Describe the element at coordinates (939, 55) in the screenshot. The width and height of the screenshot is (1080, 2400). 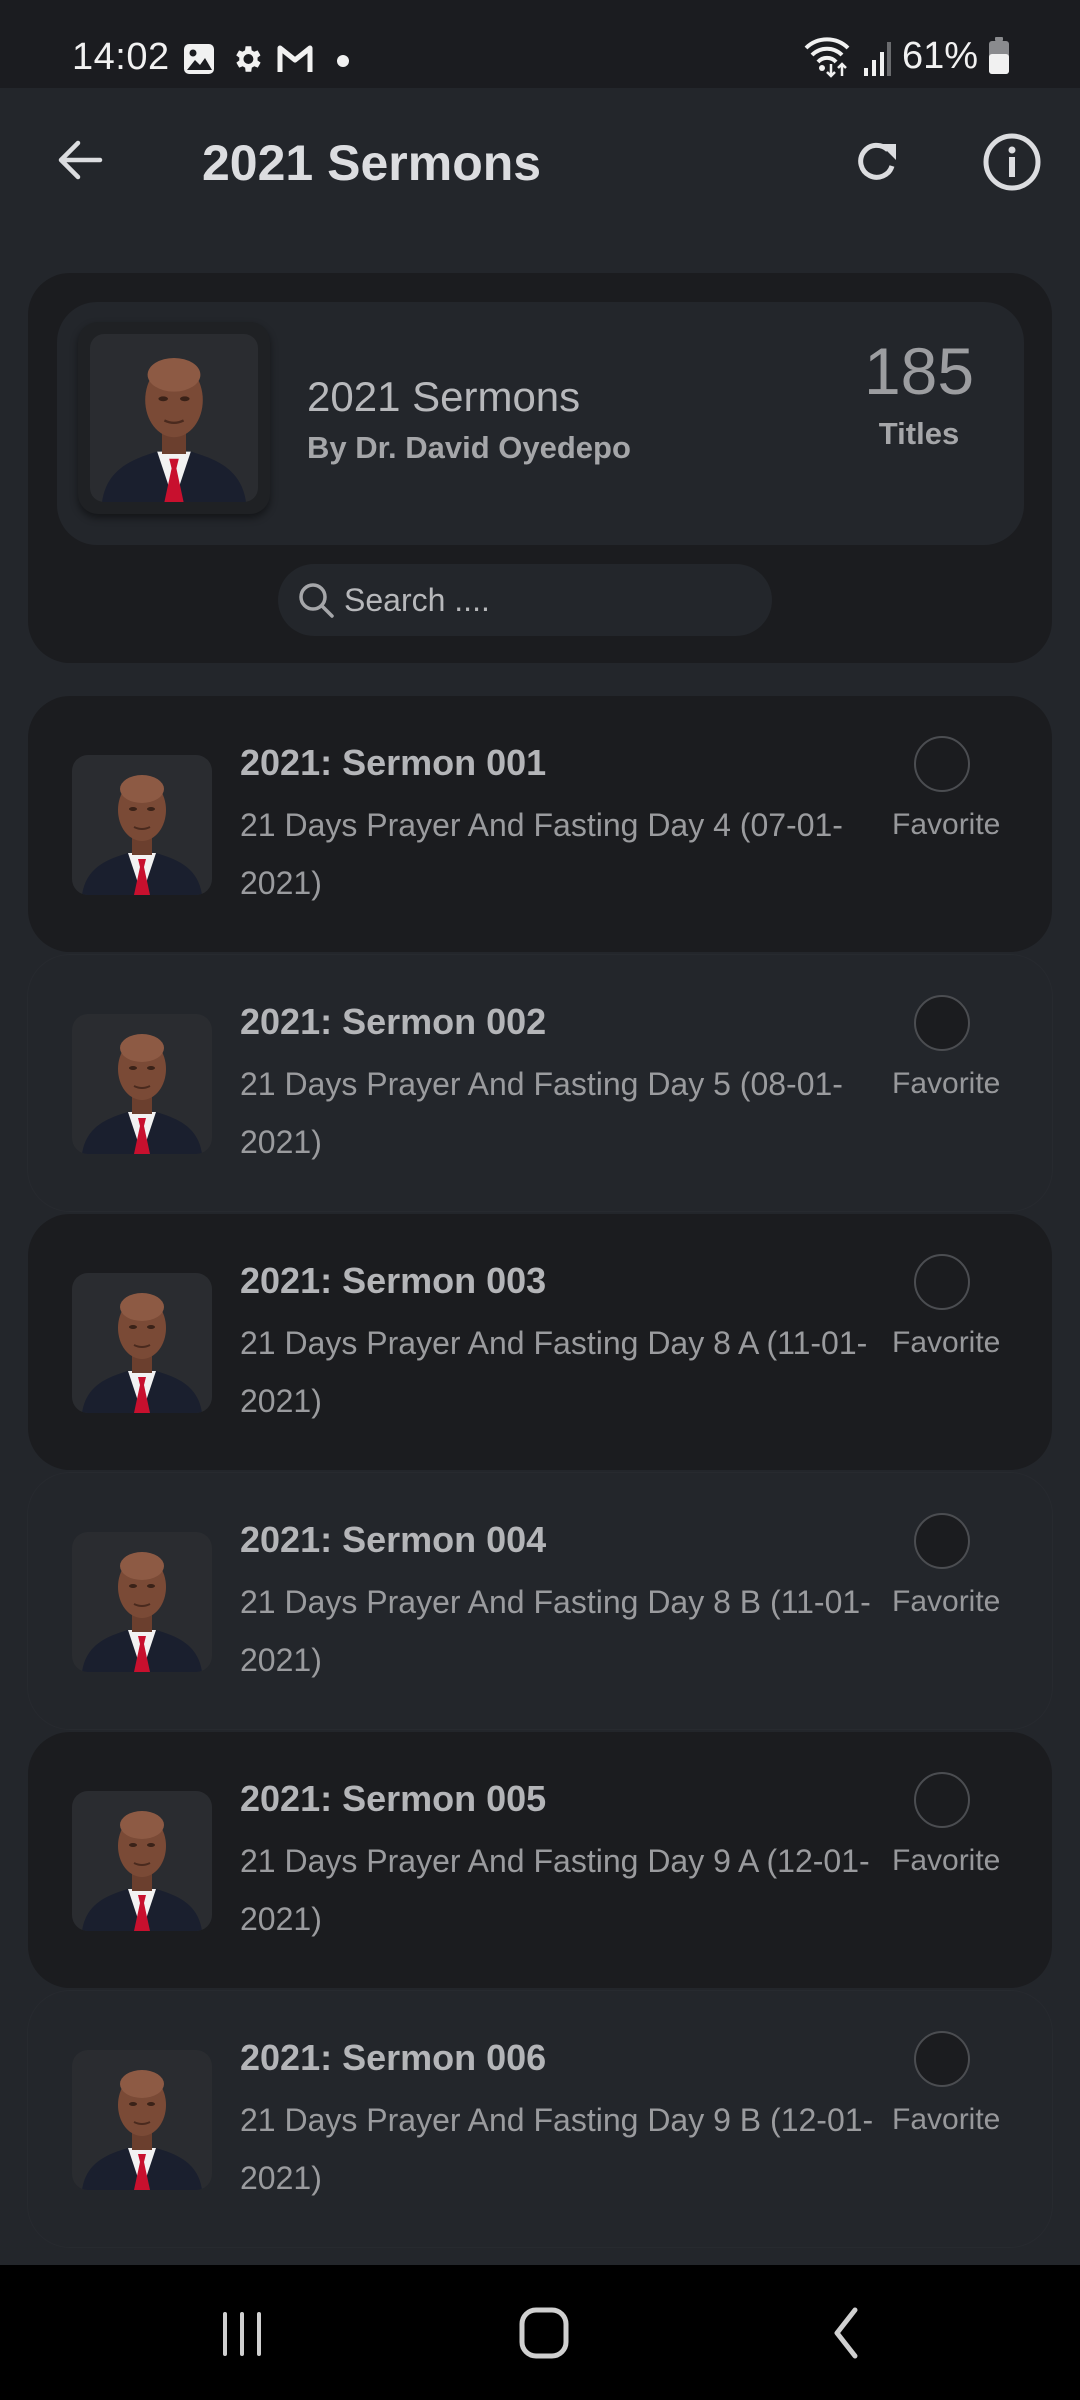
I see `battery-percent: 61%` at that location.